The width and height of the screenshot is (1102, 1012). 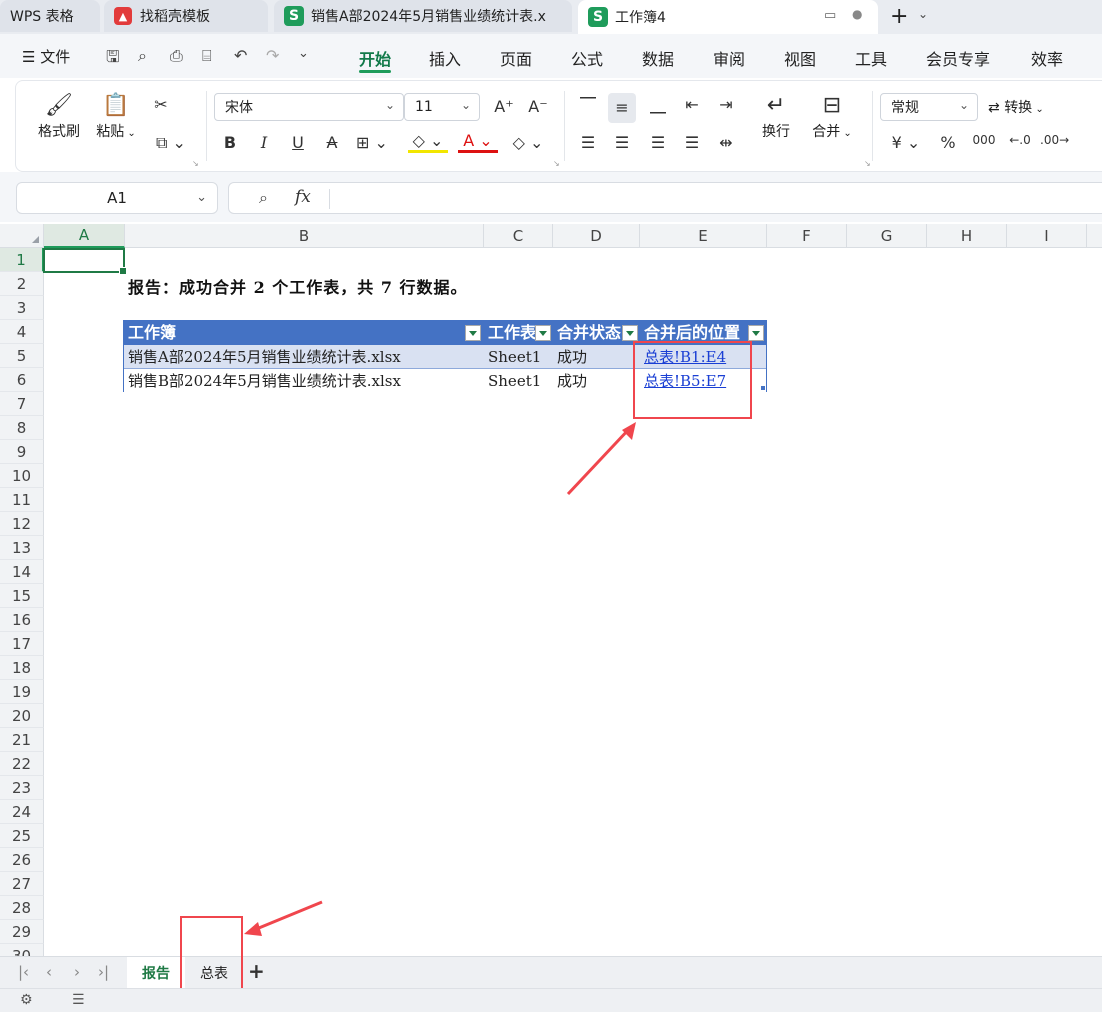 I want to click on formula-input: ⌕ fx, so click(x=665, y=198).